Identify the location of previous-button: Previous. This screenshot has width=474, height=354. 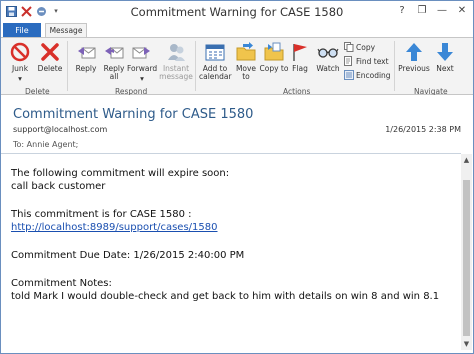
(414, 57).